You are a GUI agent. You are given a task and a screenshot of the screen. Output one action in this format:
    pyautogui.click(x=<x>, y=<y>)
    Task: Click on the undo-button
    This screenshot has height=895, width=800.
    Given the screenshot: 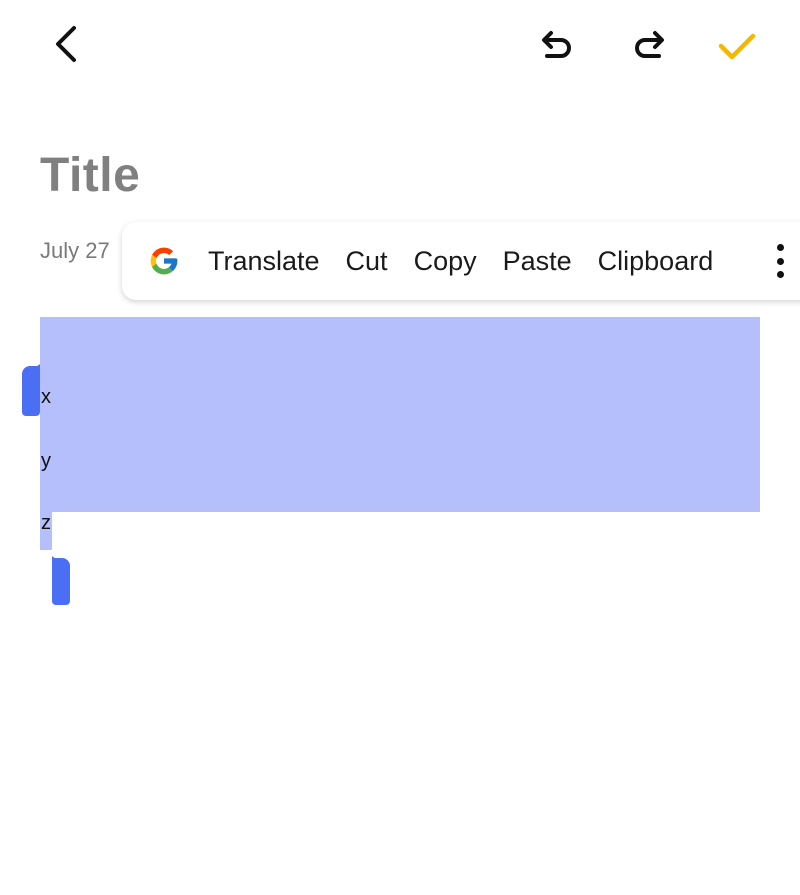 What is the action you would take?
    pyautogui.click(x=557, y=46)
    